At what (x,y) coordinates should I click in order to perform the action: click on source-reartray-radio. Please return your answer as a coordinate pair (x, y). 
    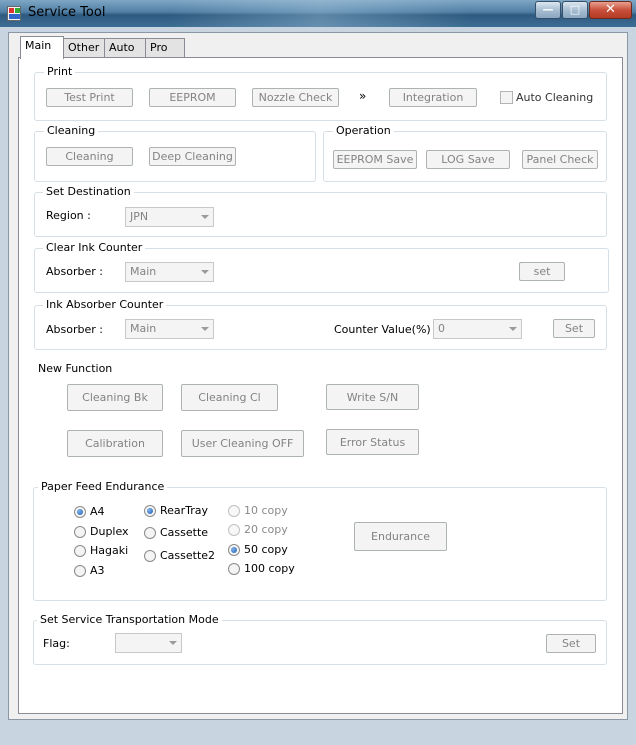
    Looking at the image, I should click on (150, 511).